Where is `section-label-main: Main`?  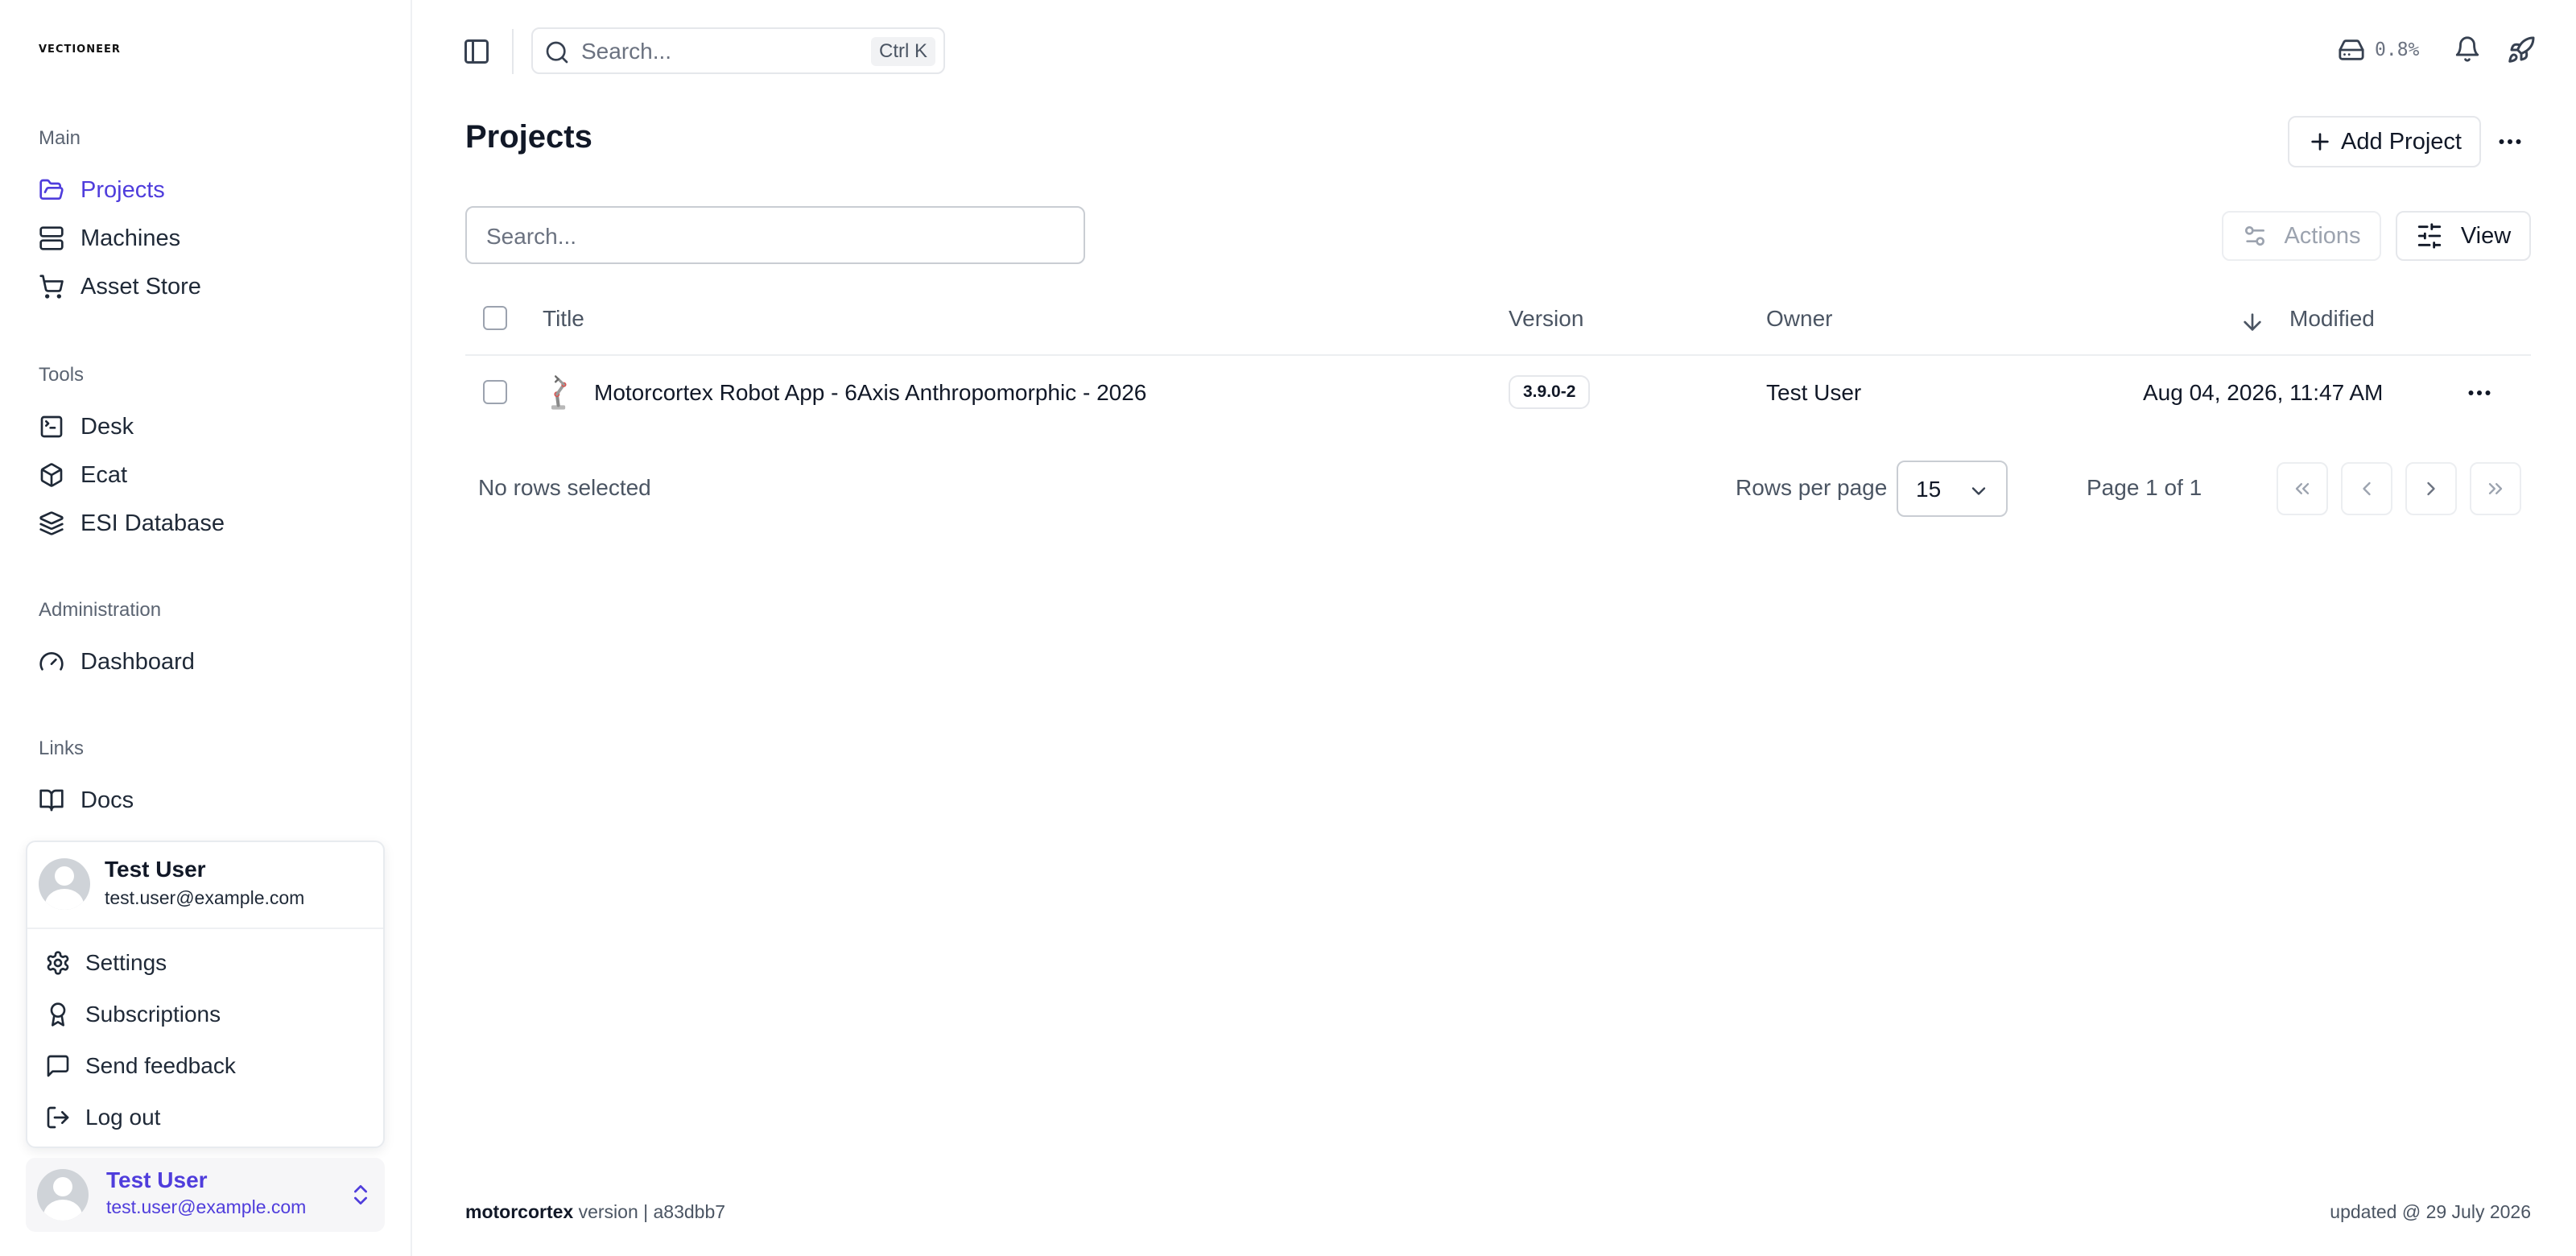
section-label-main: Main is located at coordinates (60, 138).